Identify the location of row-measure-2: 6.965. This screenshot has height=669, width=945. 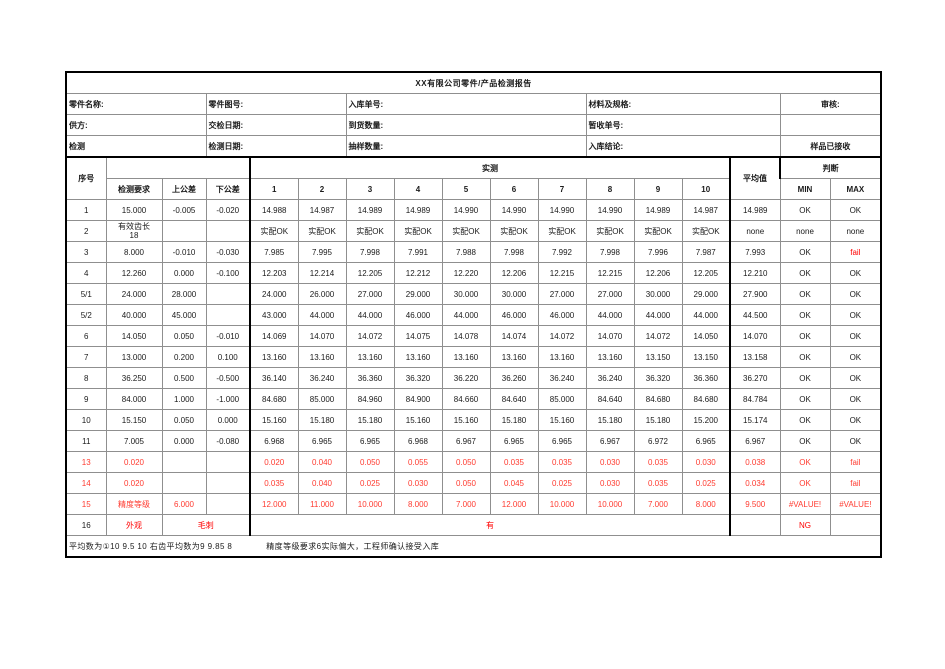
(322, 441).